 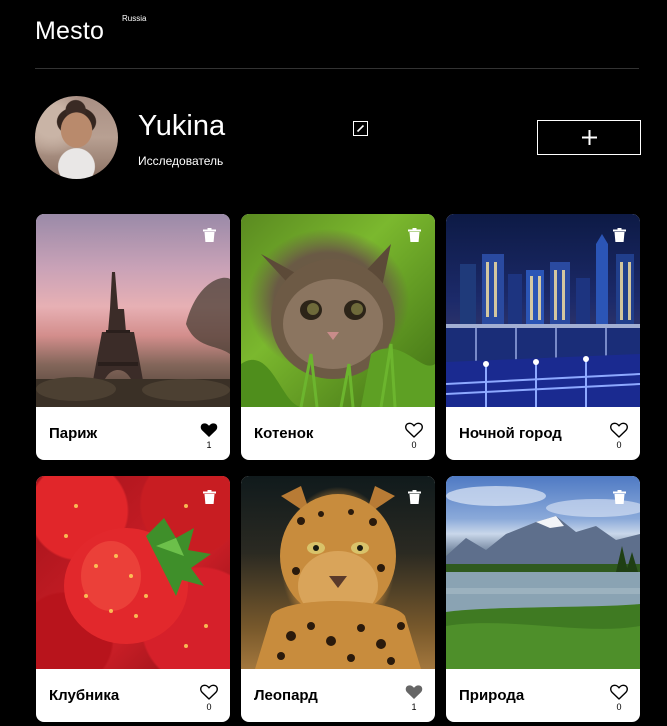 What do you see at coordinates (134, 18) in the screenshot?
I see `logo-region: Russia` at bounding box center [134, 18].